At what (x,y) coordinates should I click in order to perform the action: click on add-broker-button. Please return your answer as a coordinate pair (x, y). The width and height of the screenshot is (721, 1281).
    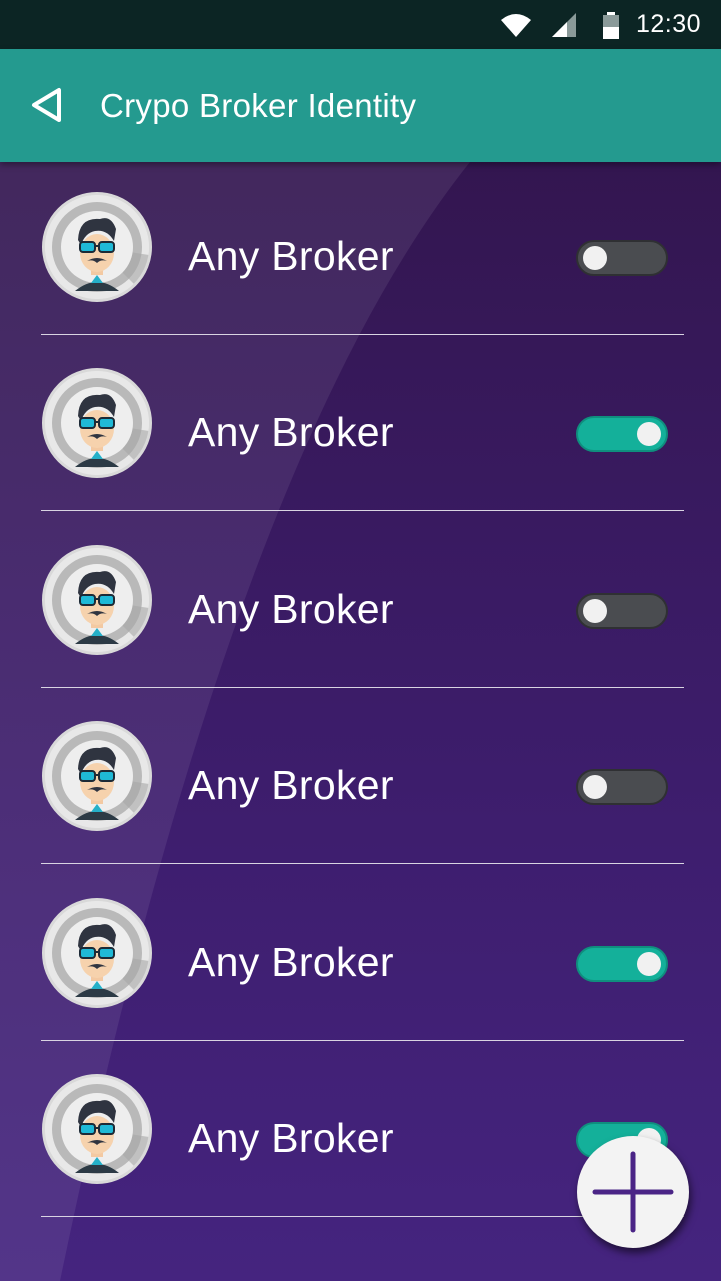
    Looking at the image, I should click on (633, 1192).